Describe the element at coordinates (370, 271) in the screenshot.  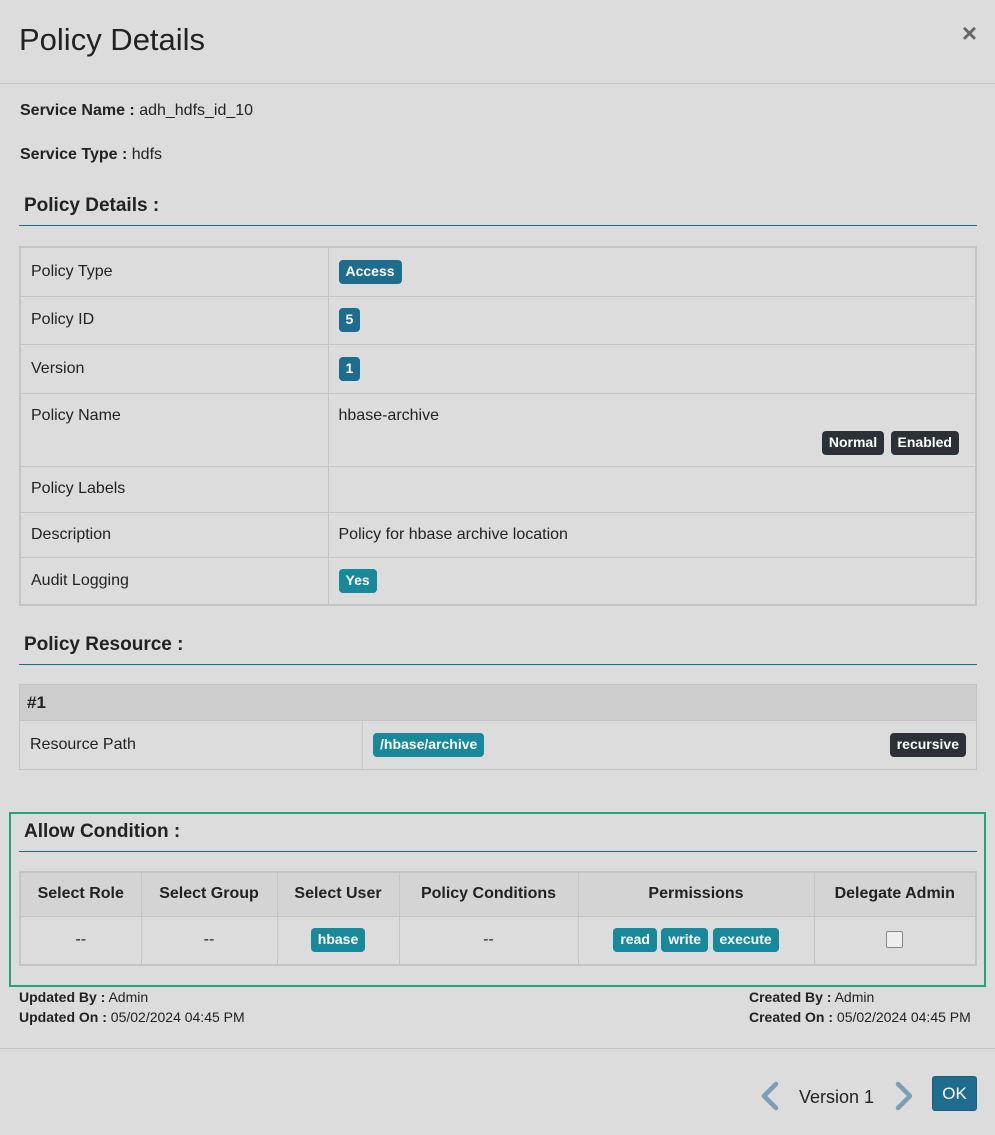
I see `policy-type-badge: Access` at that location.